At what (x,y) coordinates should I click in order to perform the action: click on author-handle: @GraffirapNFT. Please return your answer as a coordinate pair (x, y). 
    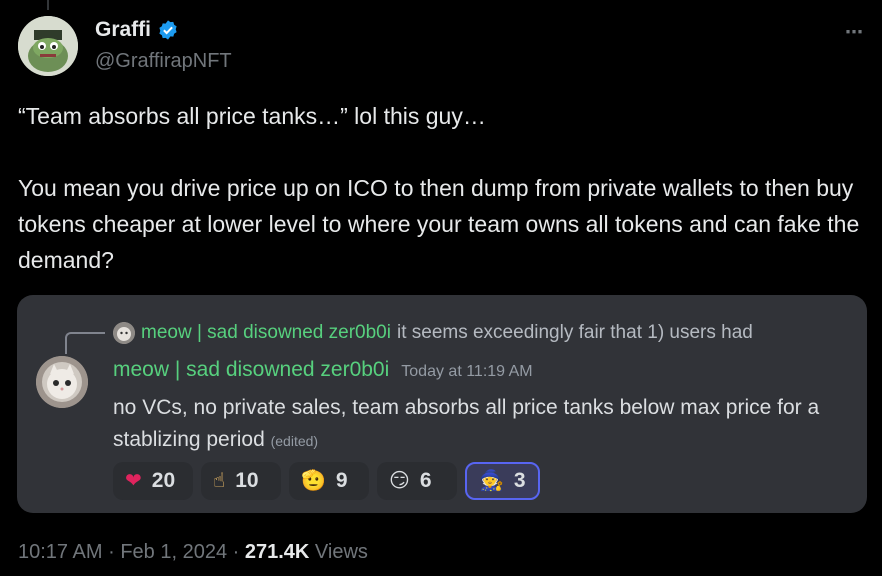
    Looking at the image, I should click on (163, 61).